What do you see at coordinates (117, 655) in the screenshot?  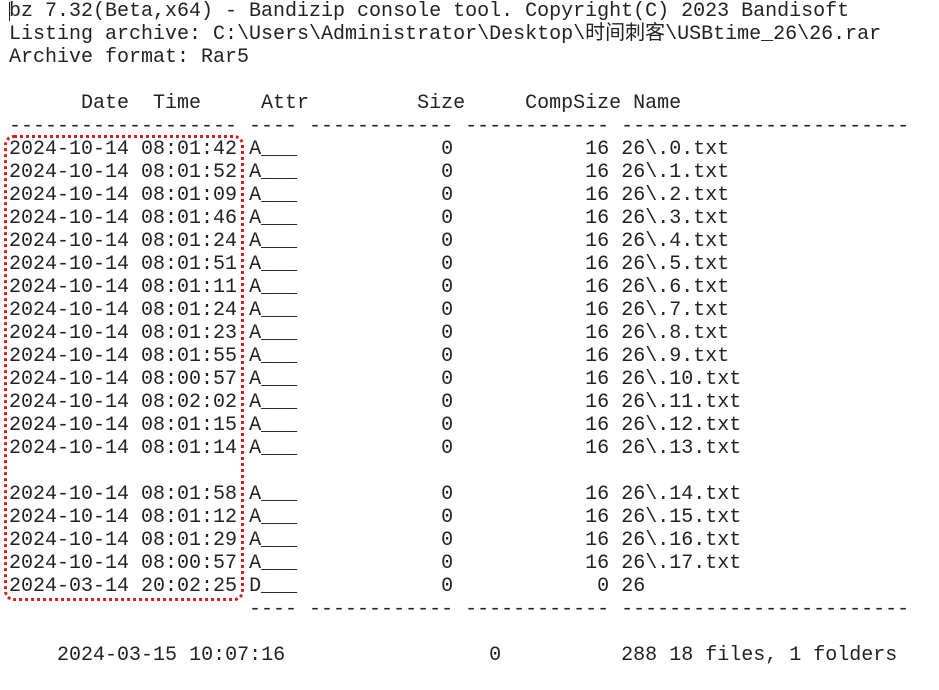 I see `summary-date: 2024-03-15` at bounding box center [117, 655].